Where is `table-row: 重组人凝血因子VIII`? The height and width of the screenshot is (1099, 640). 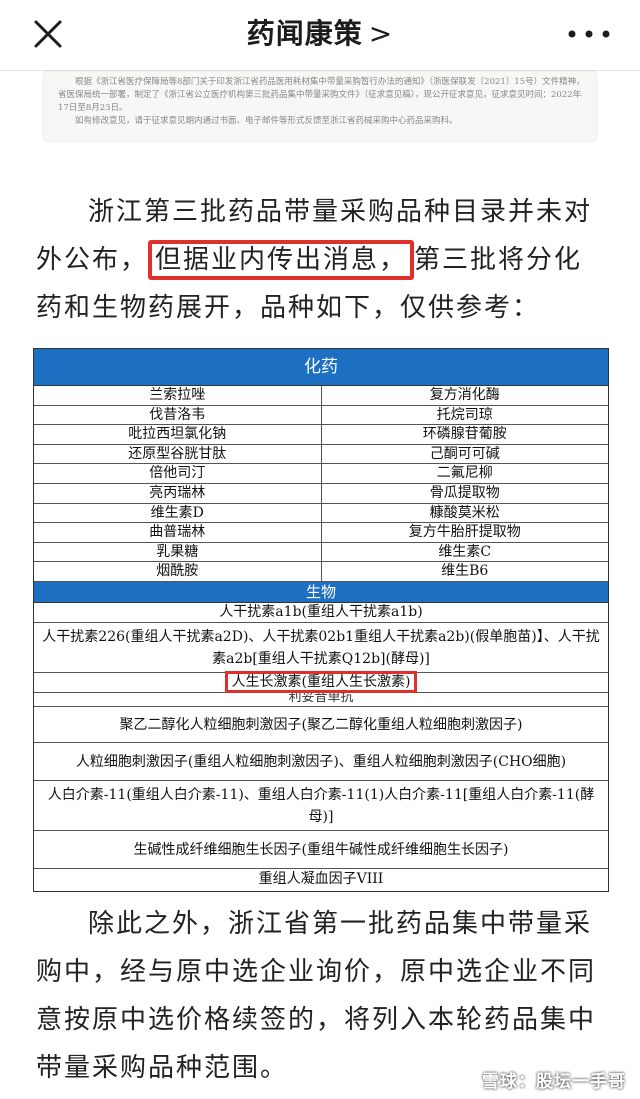
table-row: 重组人凝血因子VIII is located at coordinates (321, 878).